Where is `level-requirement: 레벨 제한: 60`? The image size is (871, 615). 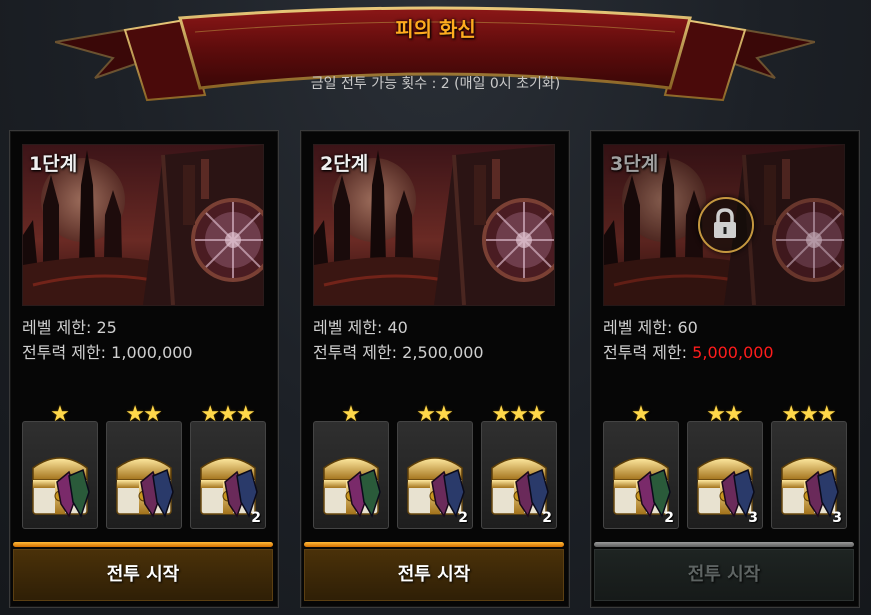 level-requirement: 레벨 제한: 60 is located at coordinates (650, 327).